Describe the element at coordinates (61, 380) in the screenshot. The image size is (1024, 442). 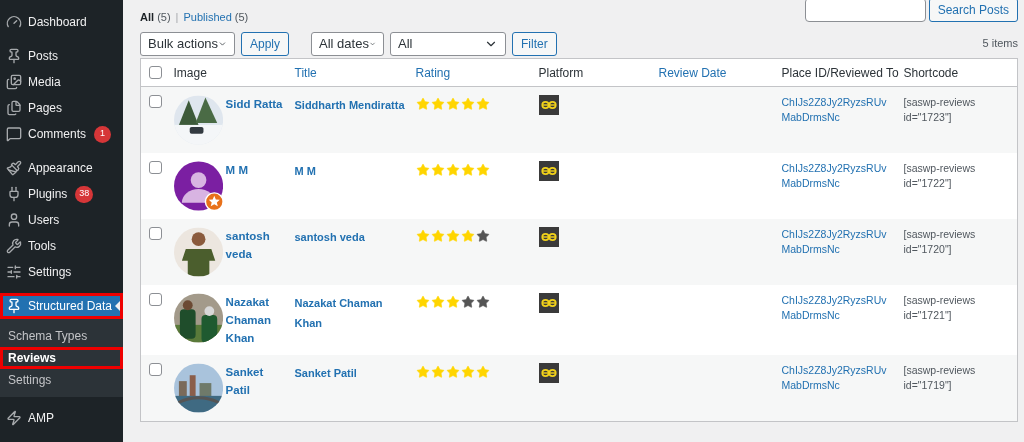
I see `submenu-item: Settings` at that location.